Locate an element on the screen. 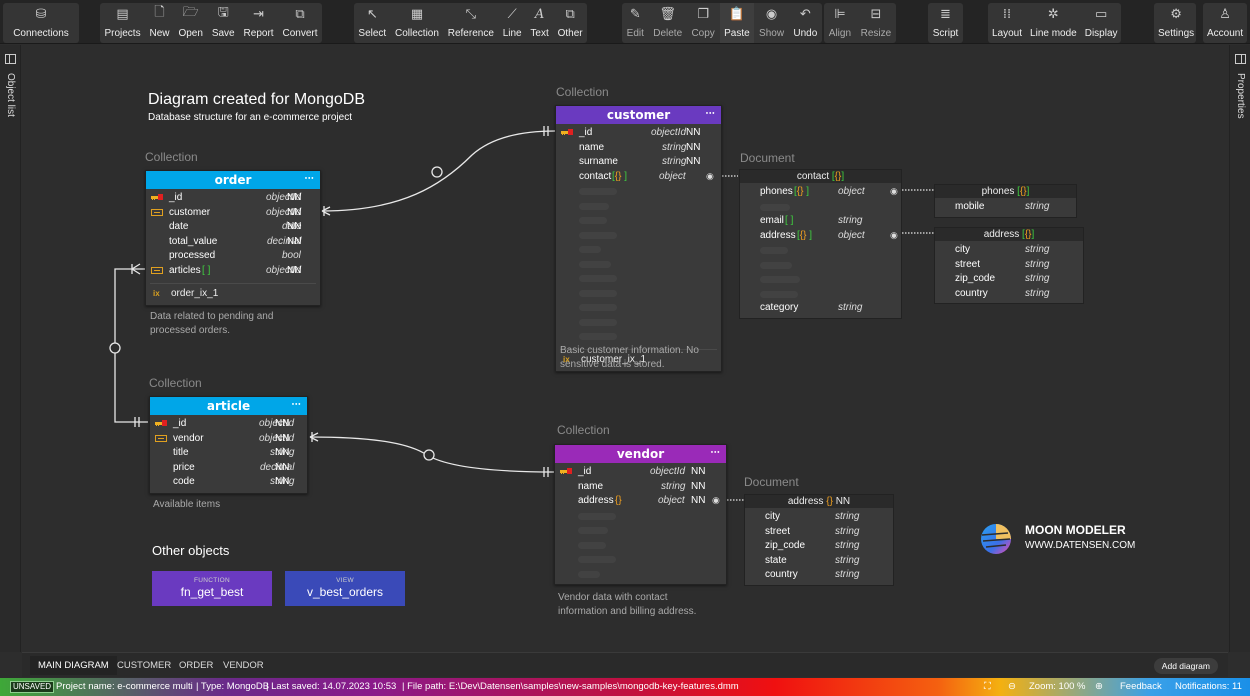  projects-button: ▤ Projects is located at coordinates (122, 23).